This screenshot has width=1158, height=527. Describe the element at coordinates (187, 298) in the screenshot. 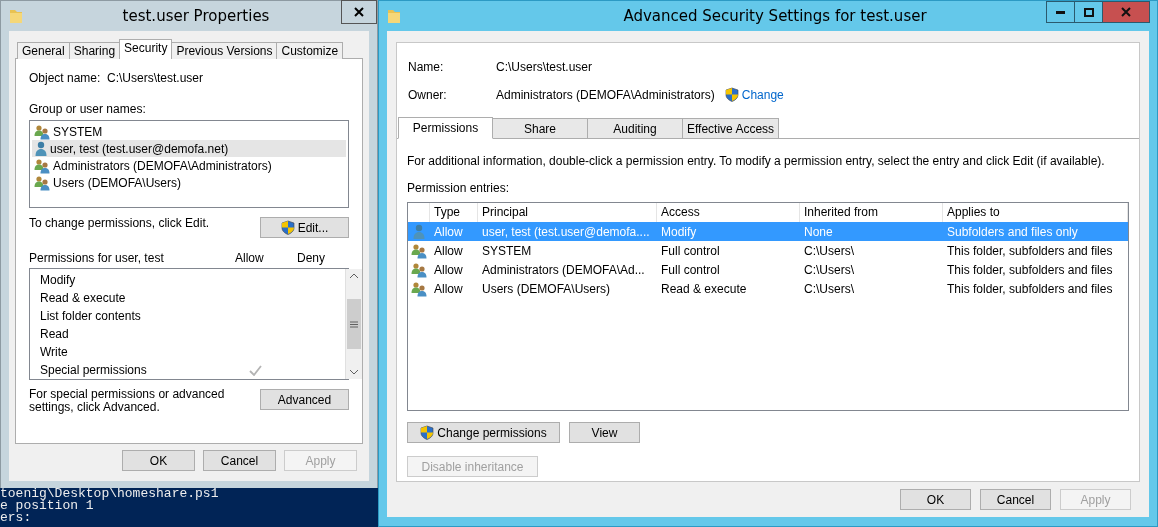

I see `permission-row: Read & execute` at that location.